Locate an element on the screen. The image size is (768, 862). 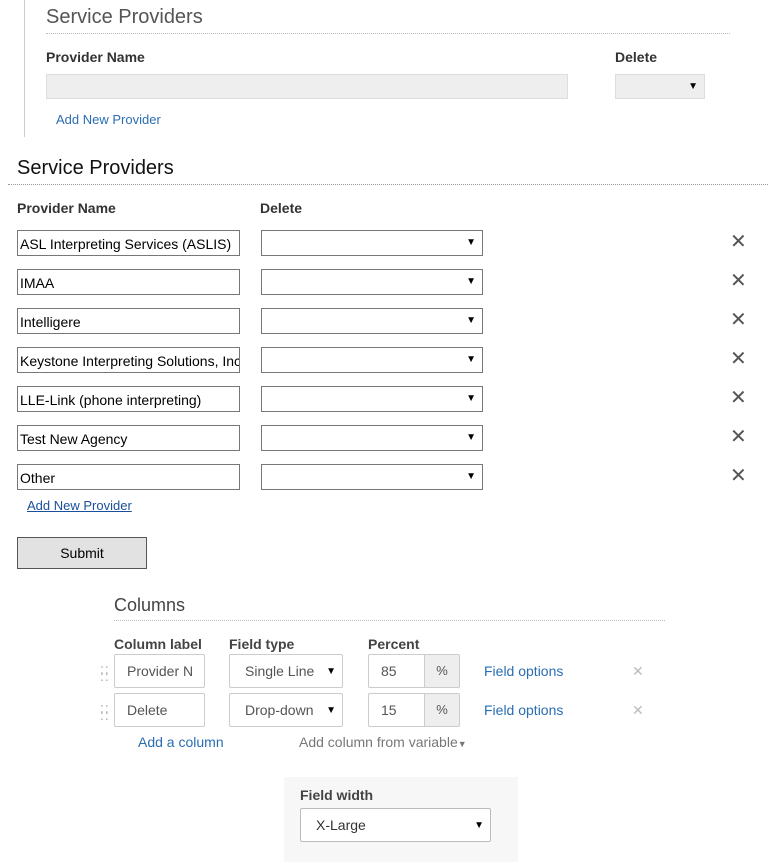
percent-header: Percent is located at coordinates (394, 644).